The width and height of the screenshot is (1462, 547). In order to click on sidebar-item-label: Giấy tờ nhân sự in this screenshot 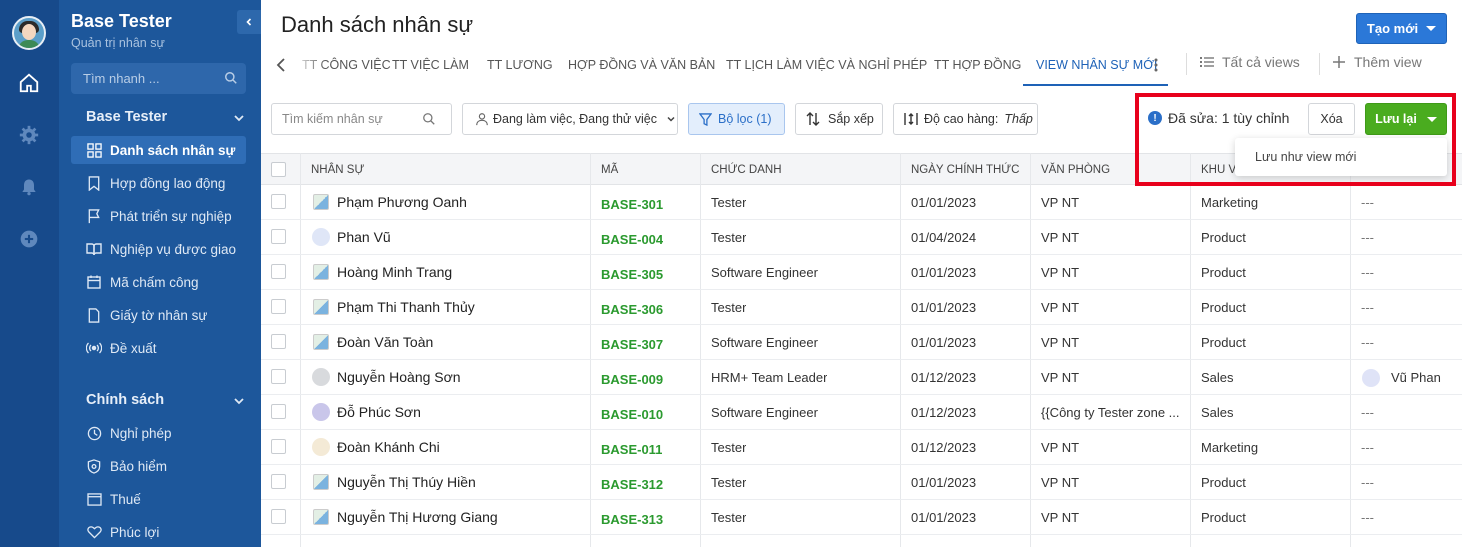, I will do `click(159, 315)`.